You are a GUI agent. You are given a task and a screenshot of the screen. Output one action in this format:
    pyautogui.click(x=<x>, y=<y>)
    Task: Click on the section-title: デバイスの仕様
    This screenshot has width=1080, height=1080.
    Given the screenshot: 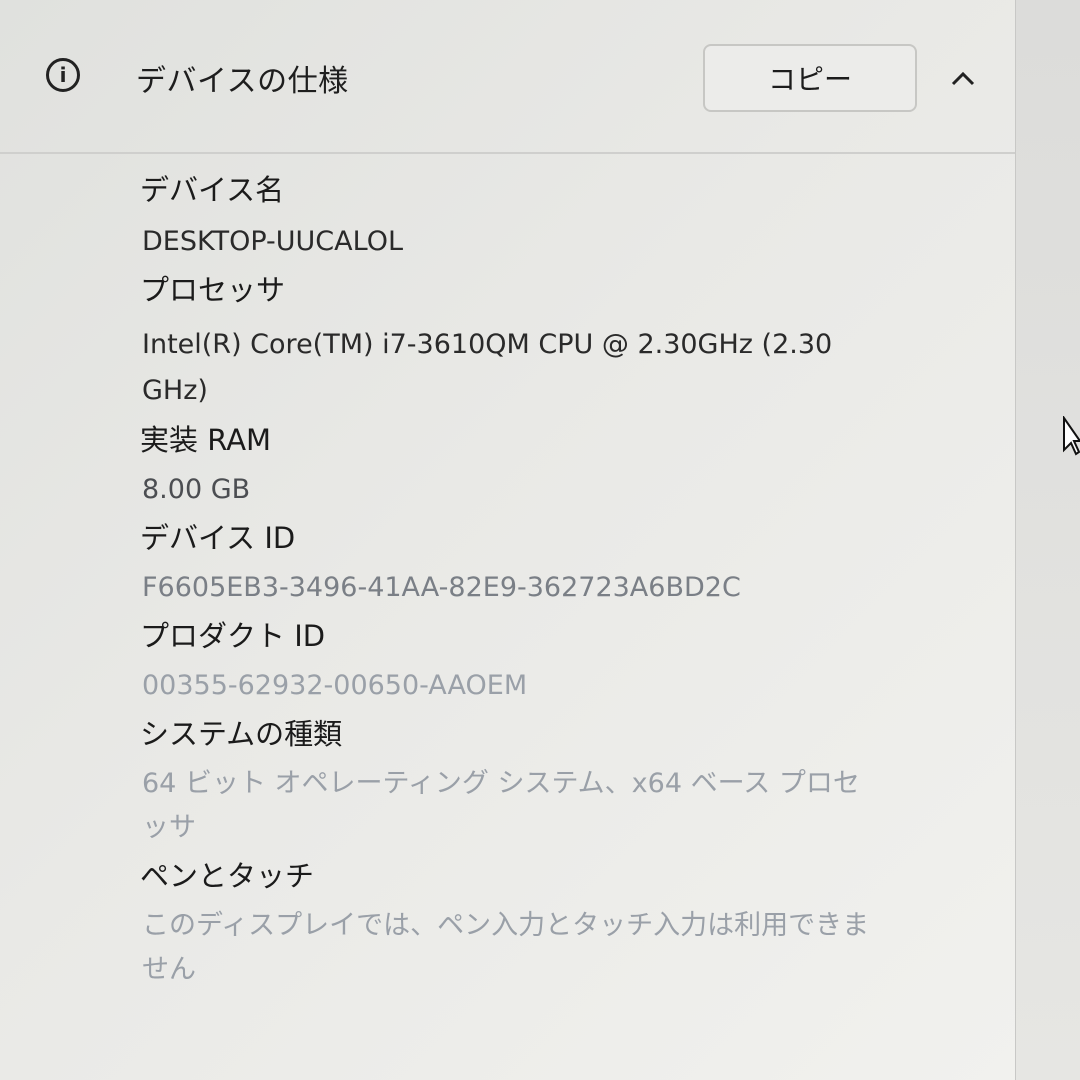 What is the action you would take?
    pyautogui.click(x=242, y=81)
    